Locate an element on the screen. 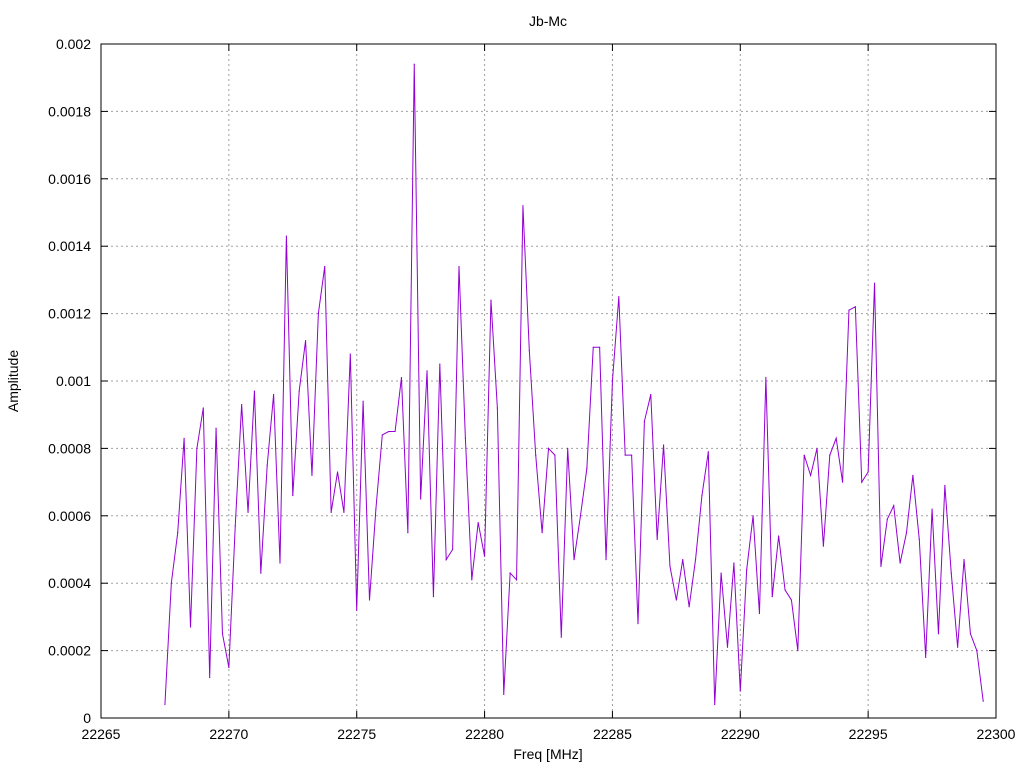  y-tick-label: 0.0008 is located at coordinates (69, 448).